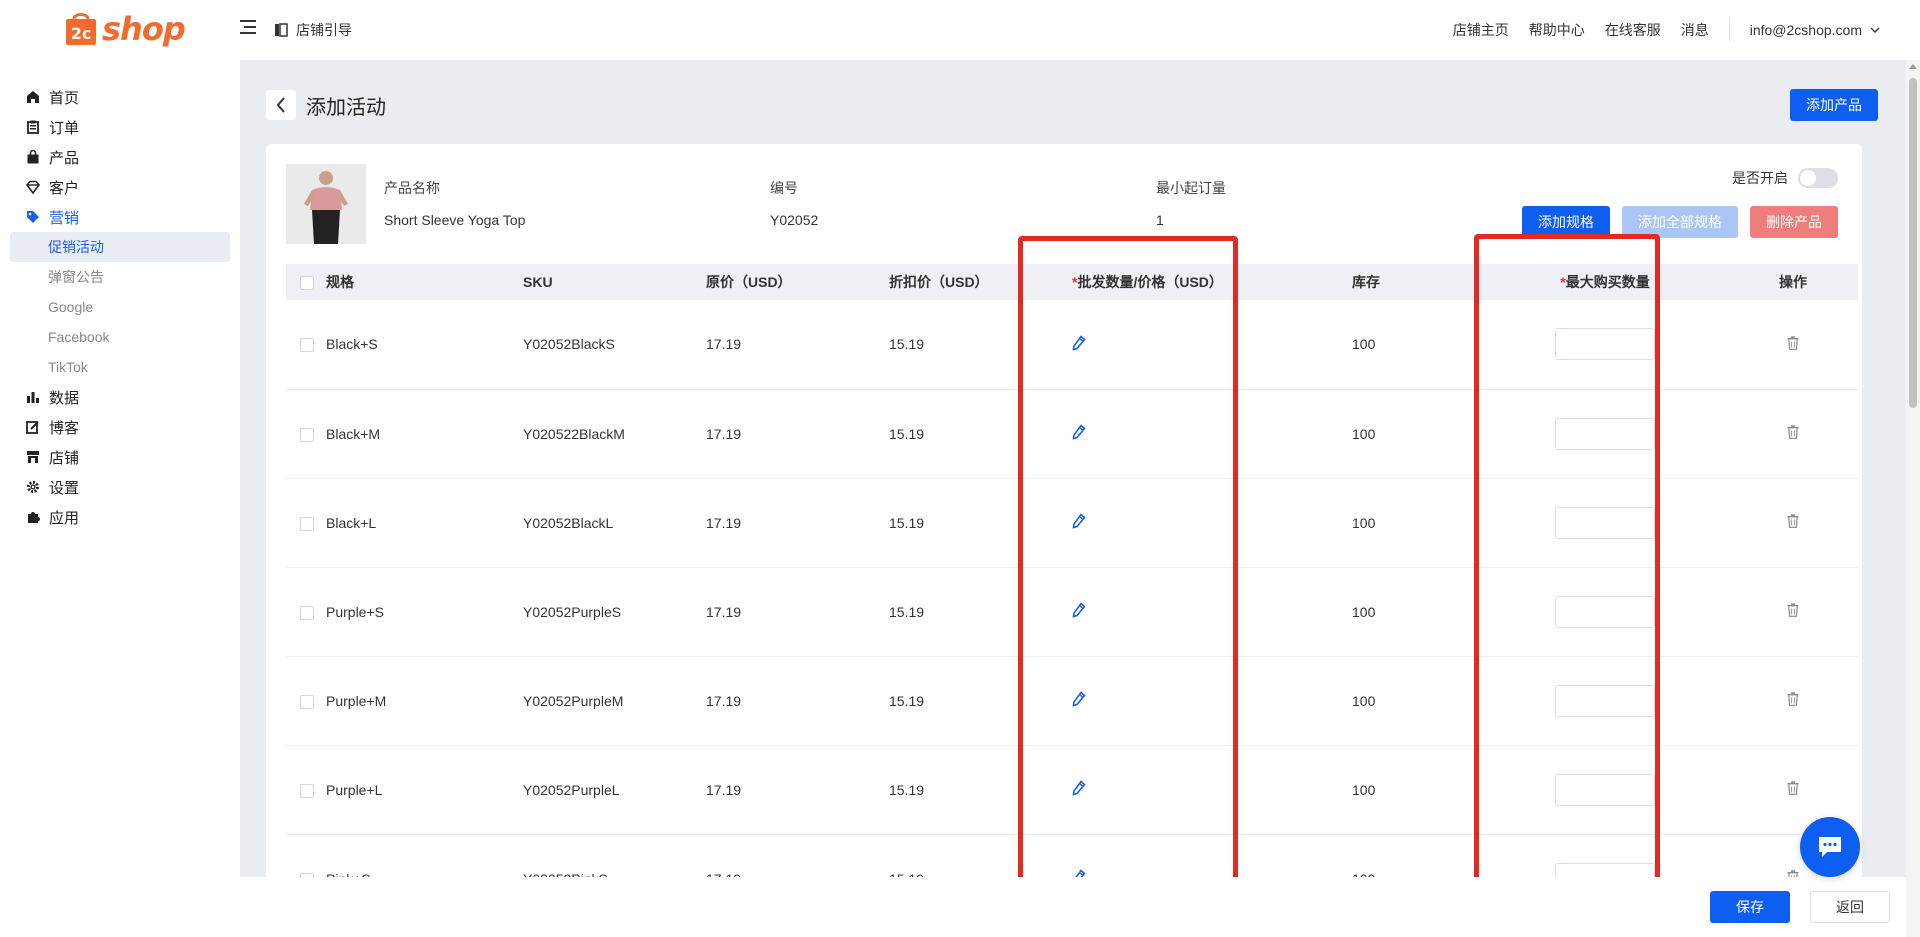 This screenshot has height=937, width=1920. Describe the element at coordinates (1750, 907) in the screenshot. I see `save-button: 保存` at that location.